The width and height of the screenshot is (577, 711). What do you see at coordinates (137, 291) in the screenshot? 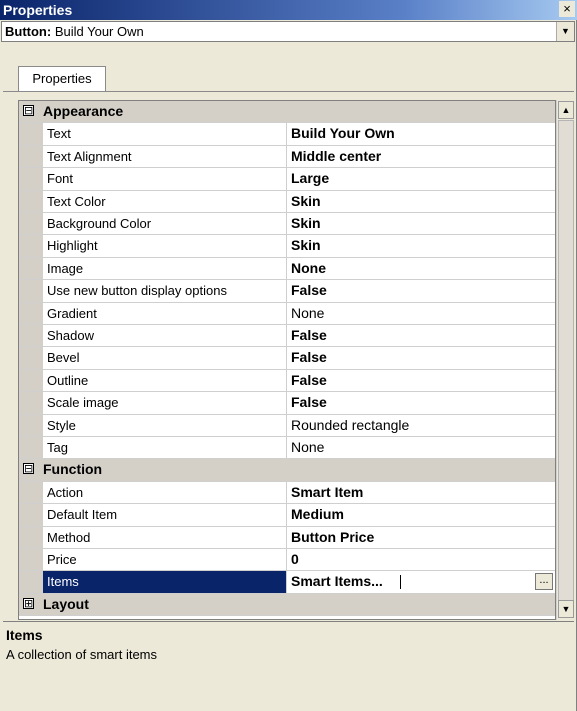
I see `property-name: Use new button display options` at bounding box center [137, 291].